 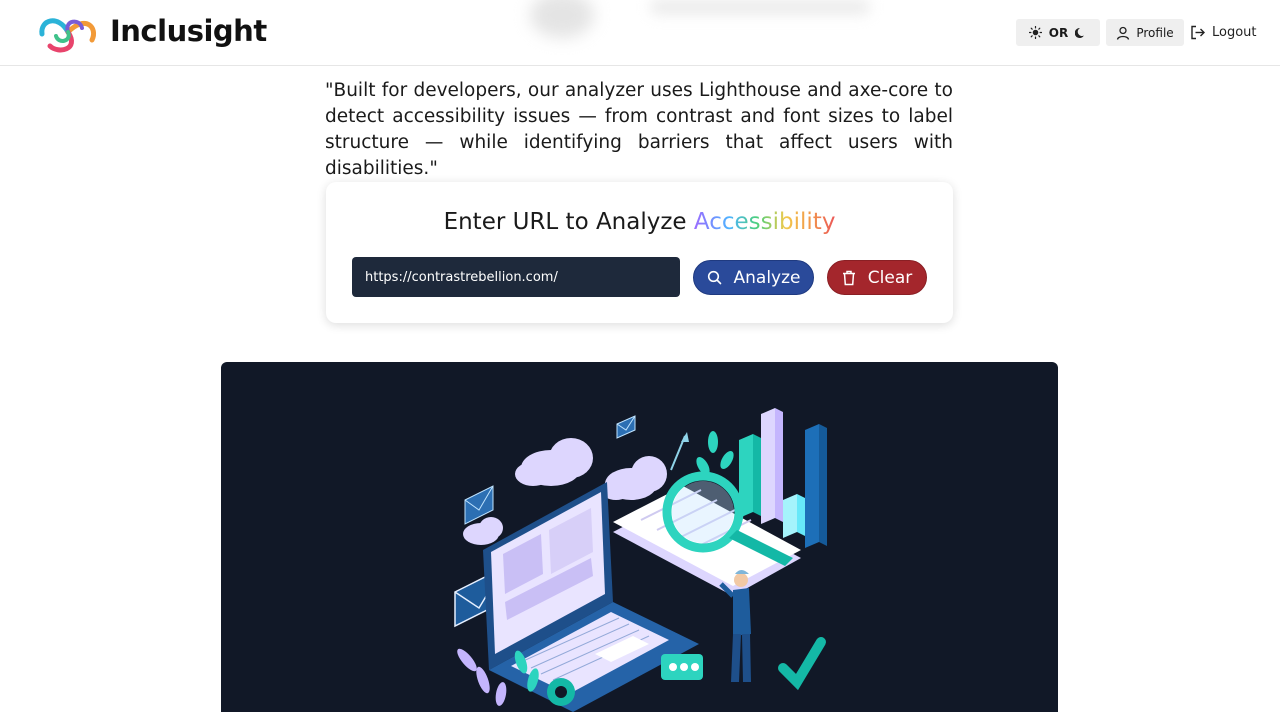 What do you see at coordinates (640, 560) in the screenshot?
I see `analytics-illustration` at bounding box center [640, 560].